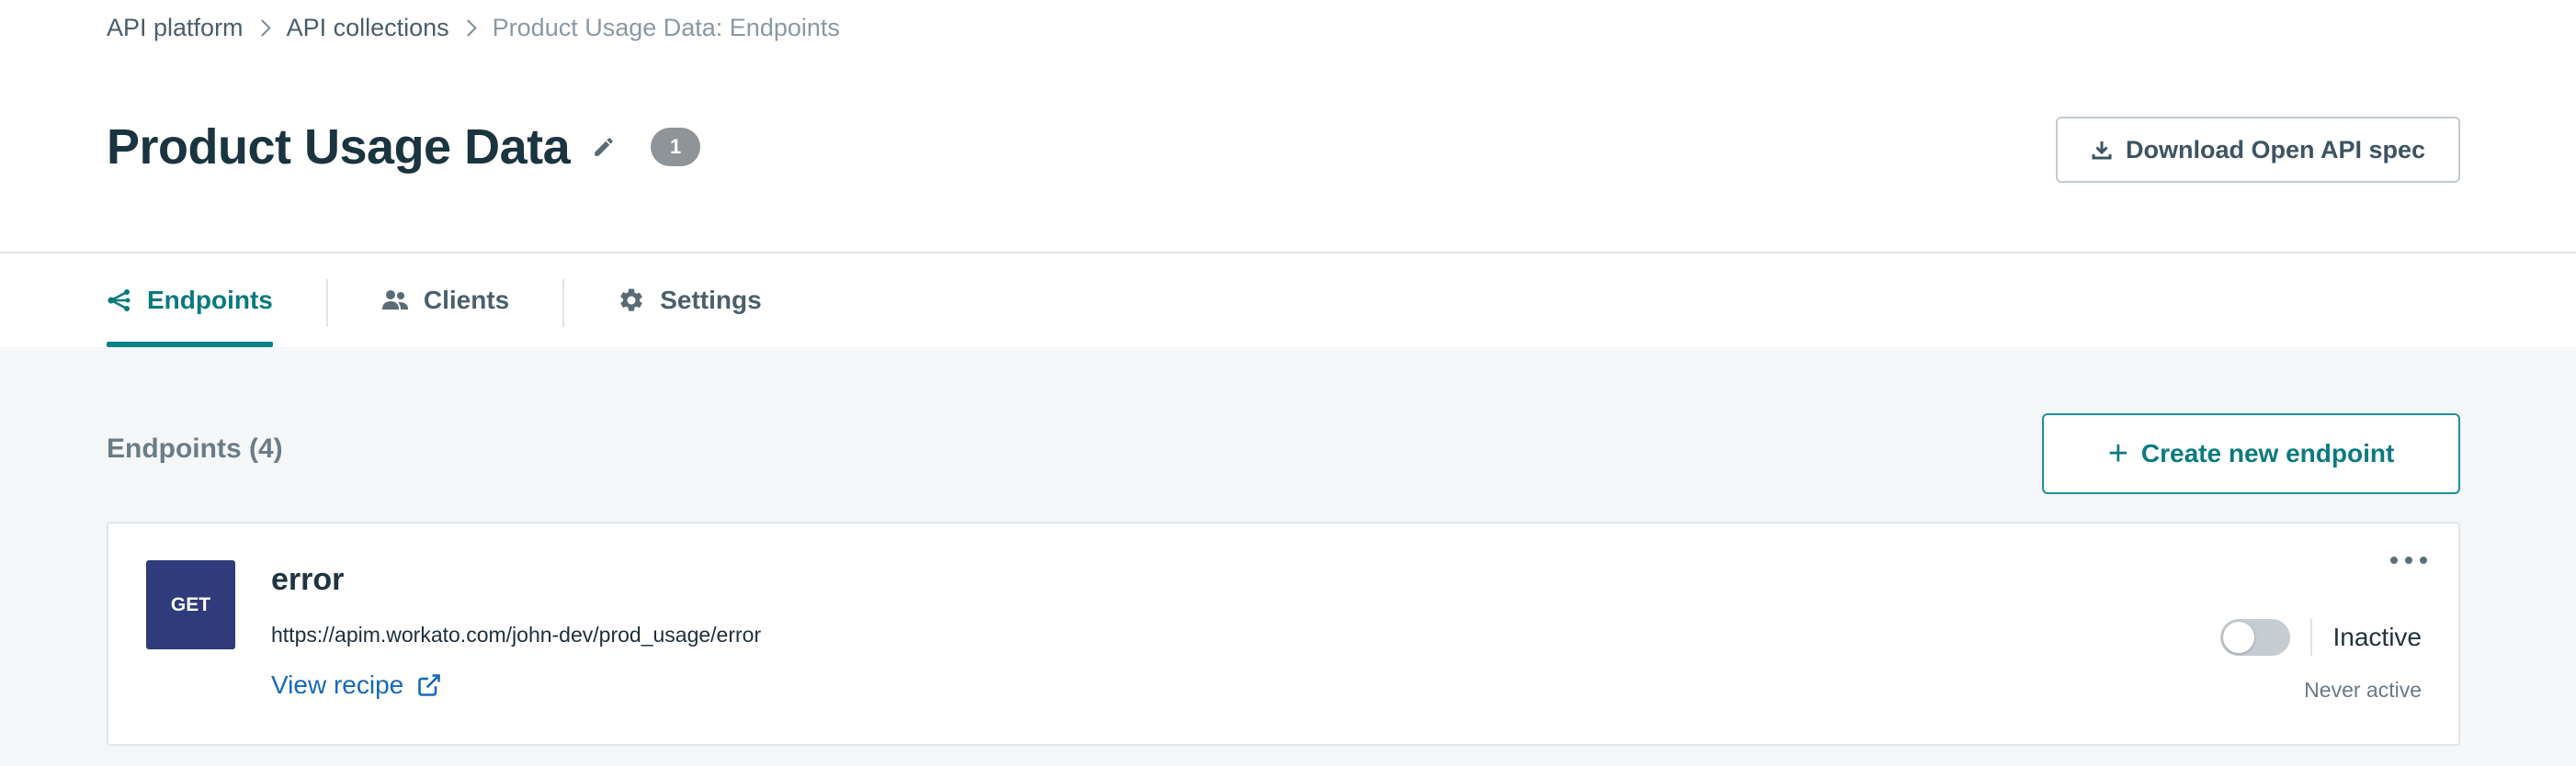  I want to click on view-recipe-link: View recipe, so click(357, 685).